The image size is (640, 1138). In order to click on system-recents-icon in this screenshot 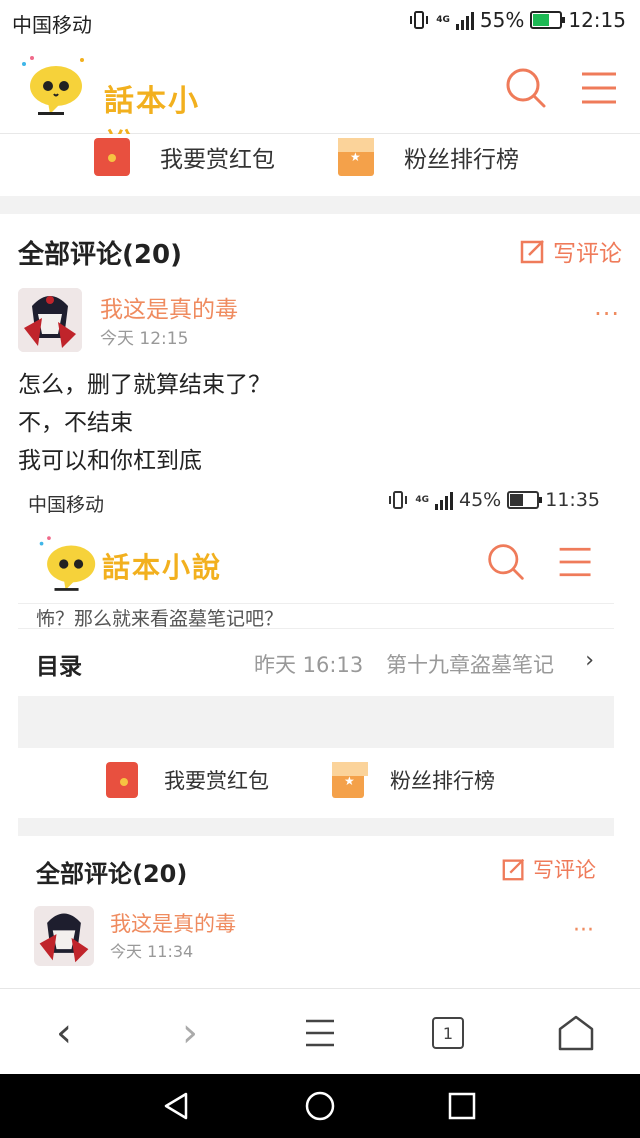, I will do `click(462, 1106)`.